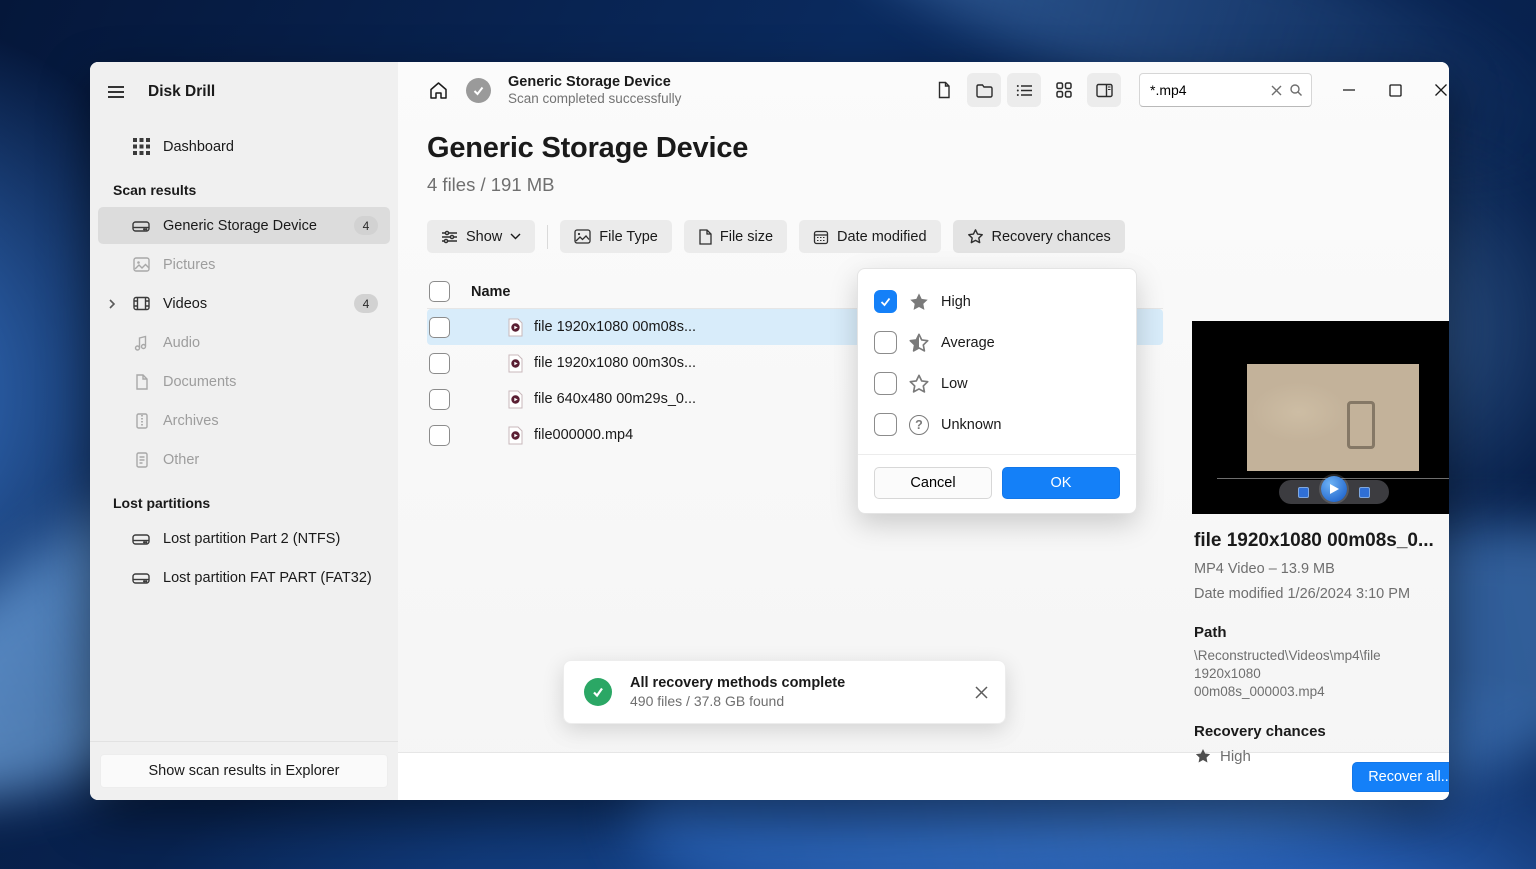 This screenshot has height=869, width=1536. I want to click on option-label: Unknown, so click(971, 424).